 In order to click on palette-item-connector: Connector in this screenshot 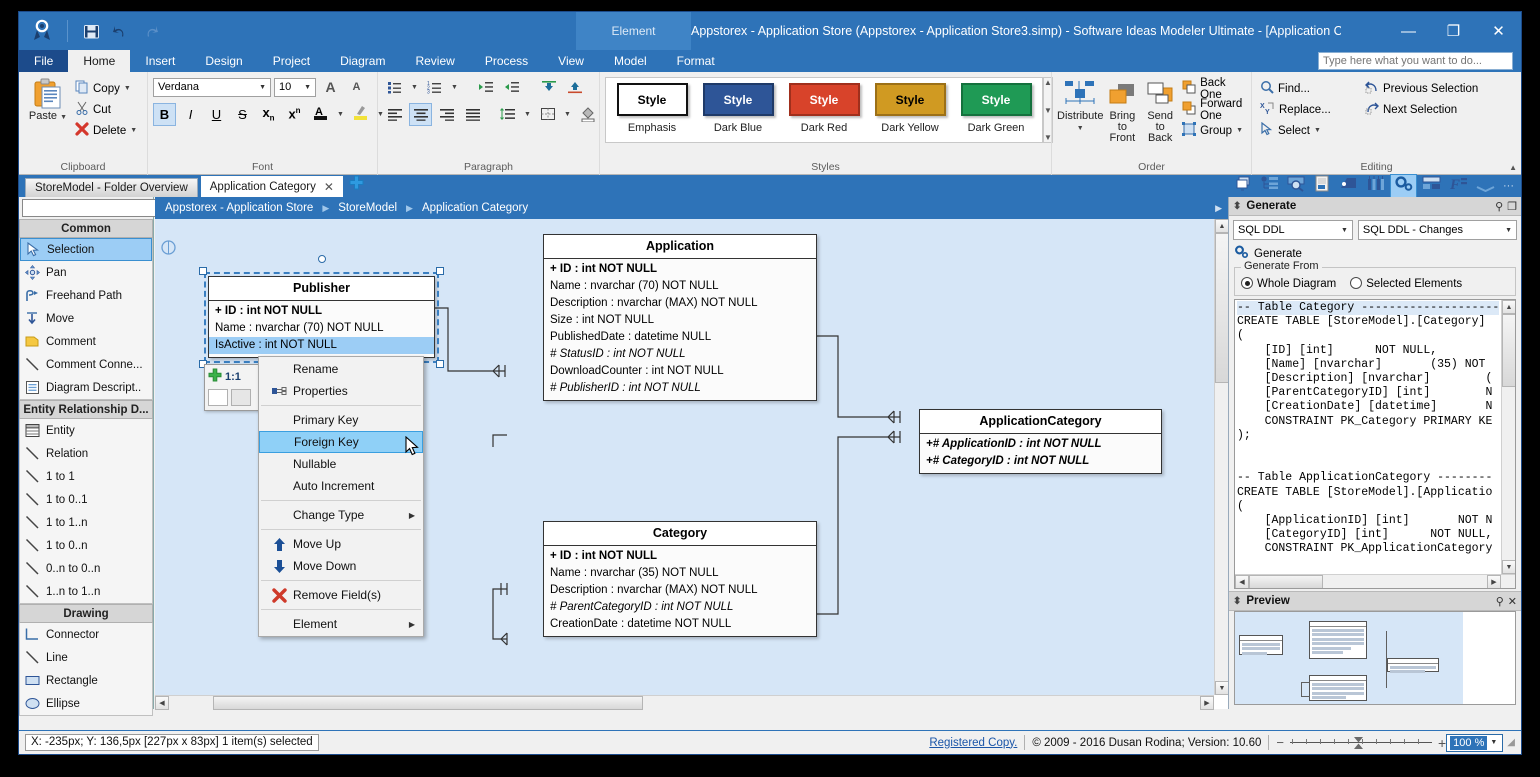, I will do `click(86, 634)`.